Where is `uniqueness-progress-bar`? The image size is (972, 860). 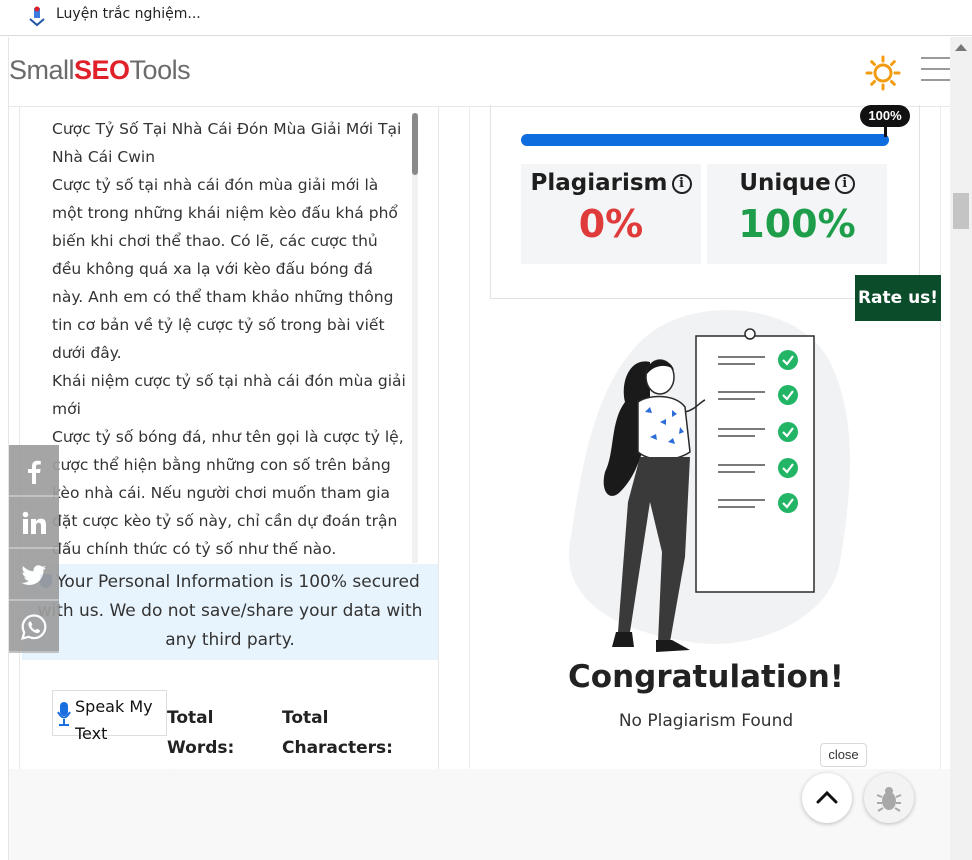
uniqueness-progress-bar is located at coordinates (705, 140).